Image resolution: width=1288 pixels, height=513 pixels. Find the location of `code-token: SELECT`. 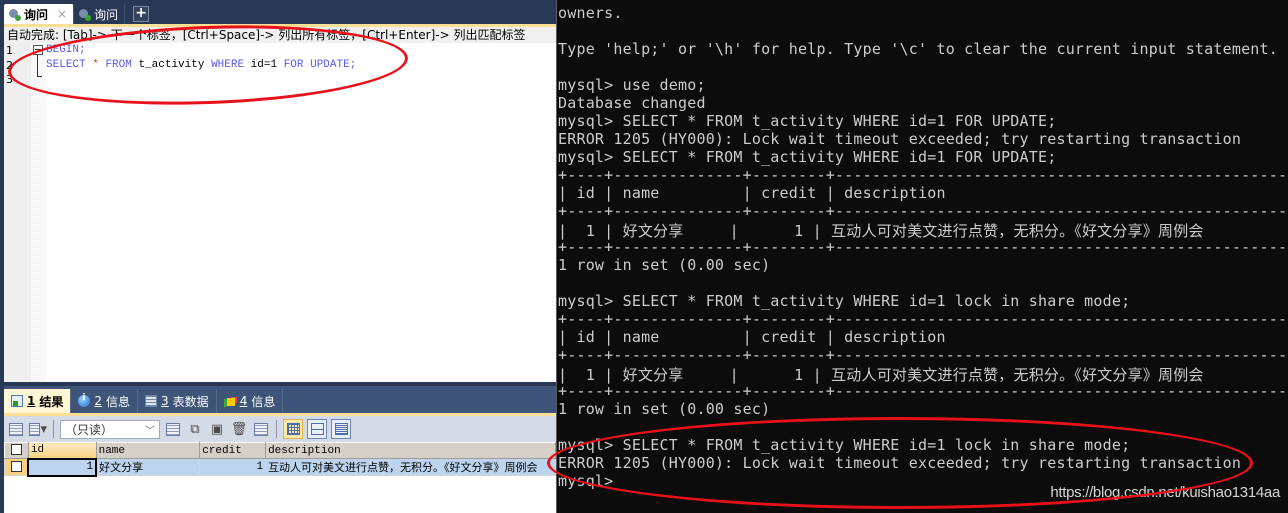

code-token: SELECT is located at coordinates (66, 65).